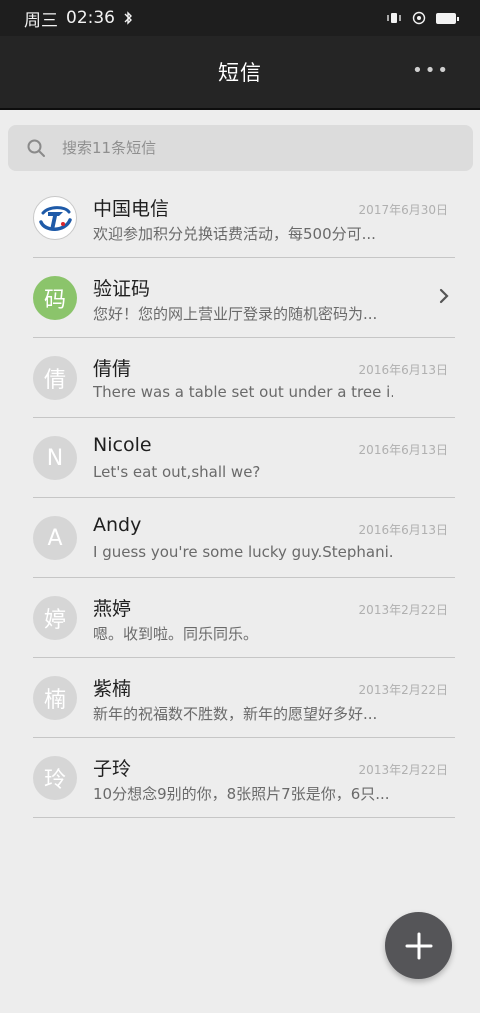 This screenshot has width=480, height=1013. I want to click on search-input, so click(252, 148).